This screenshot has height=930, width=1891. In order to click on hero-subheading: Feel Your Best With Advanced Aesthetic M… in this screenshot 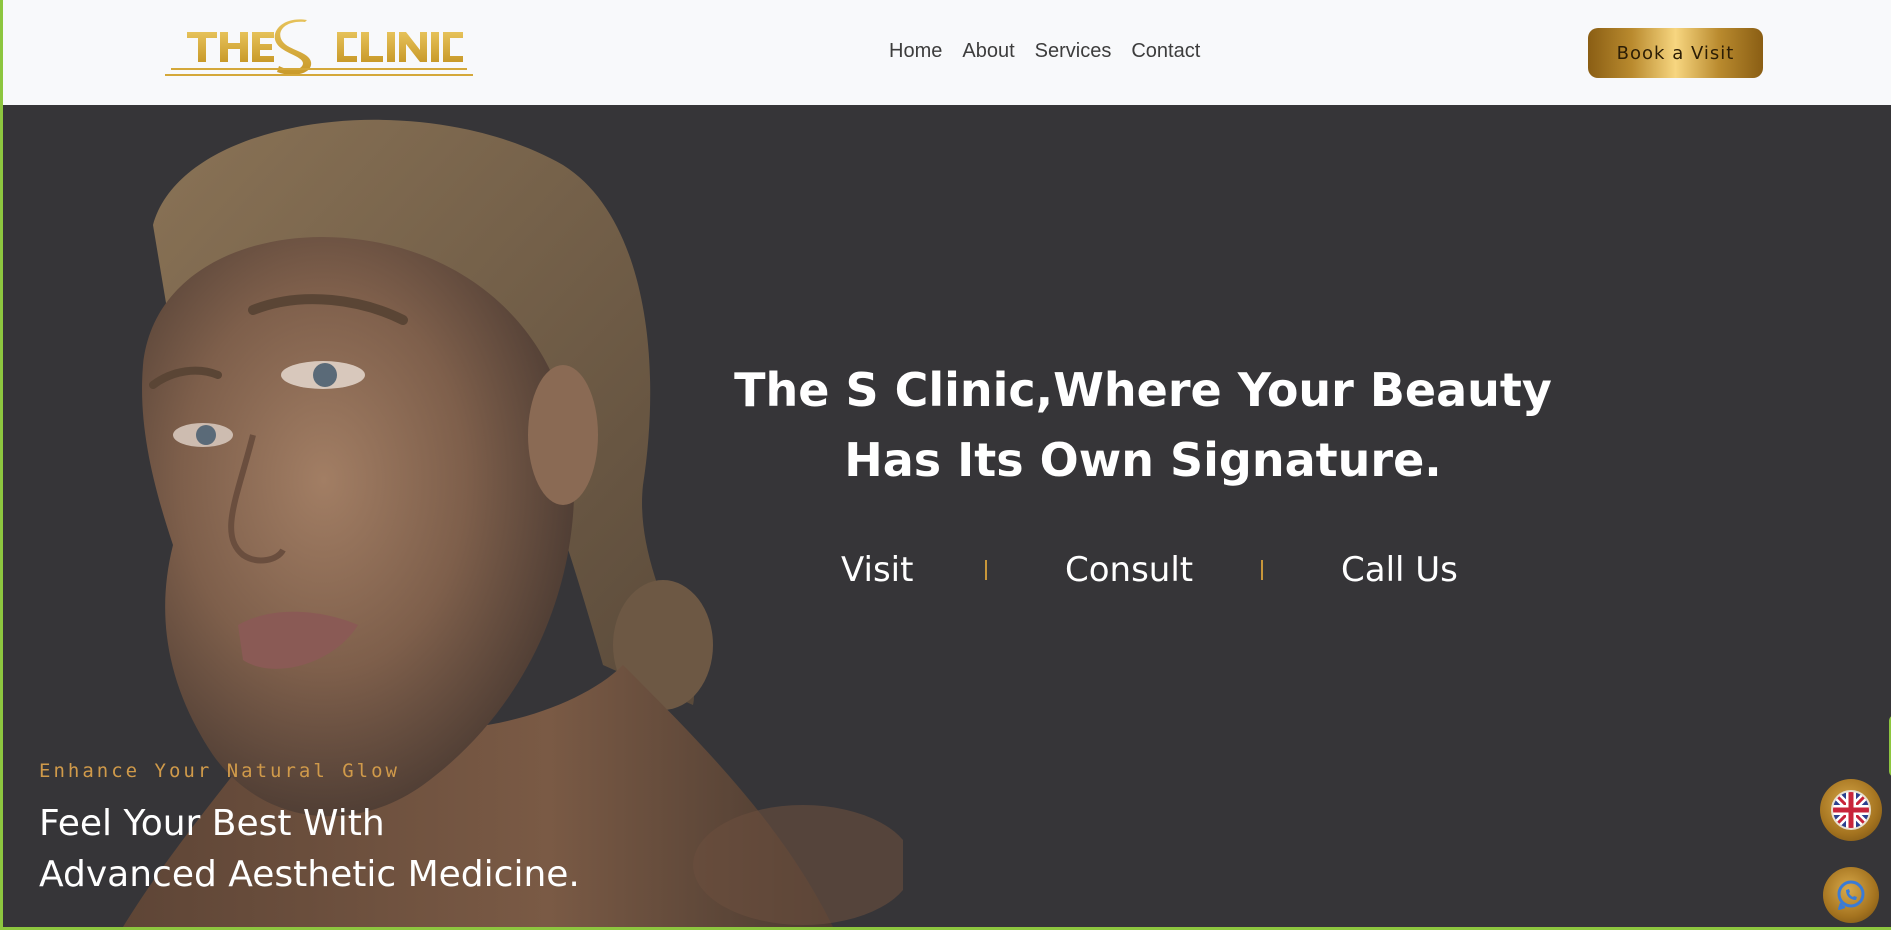, I will do `click(309, 849)`.